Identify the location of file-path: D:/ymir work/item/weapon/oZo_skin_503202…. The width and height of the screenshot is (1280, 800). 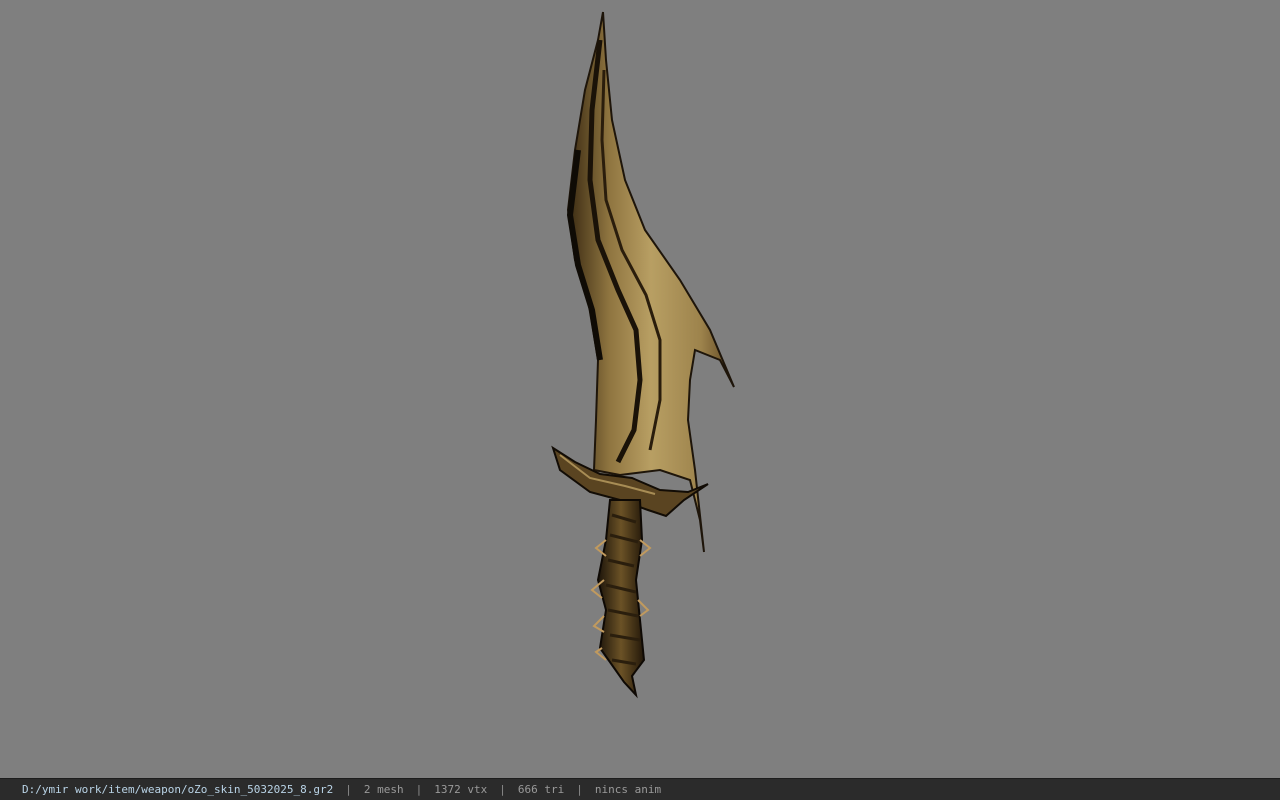
(178, 789).